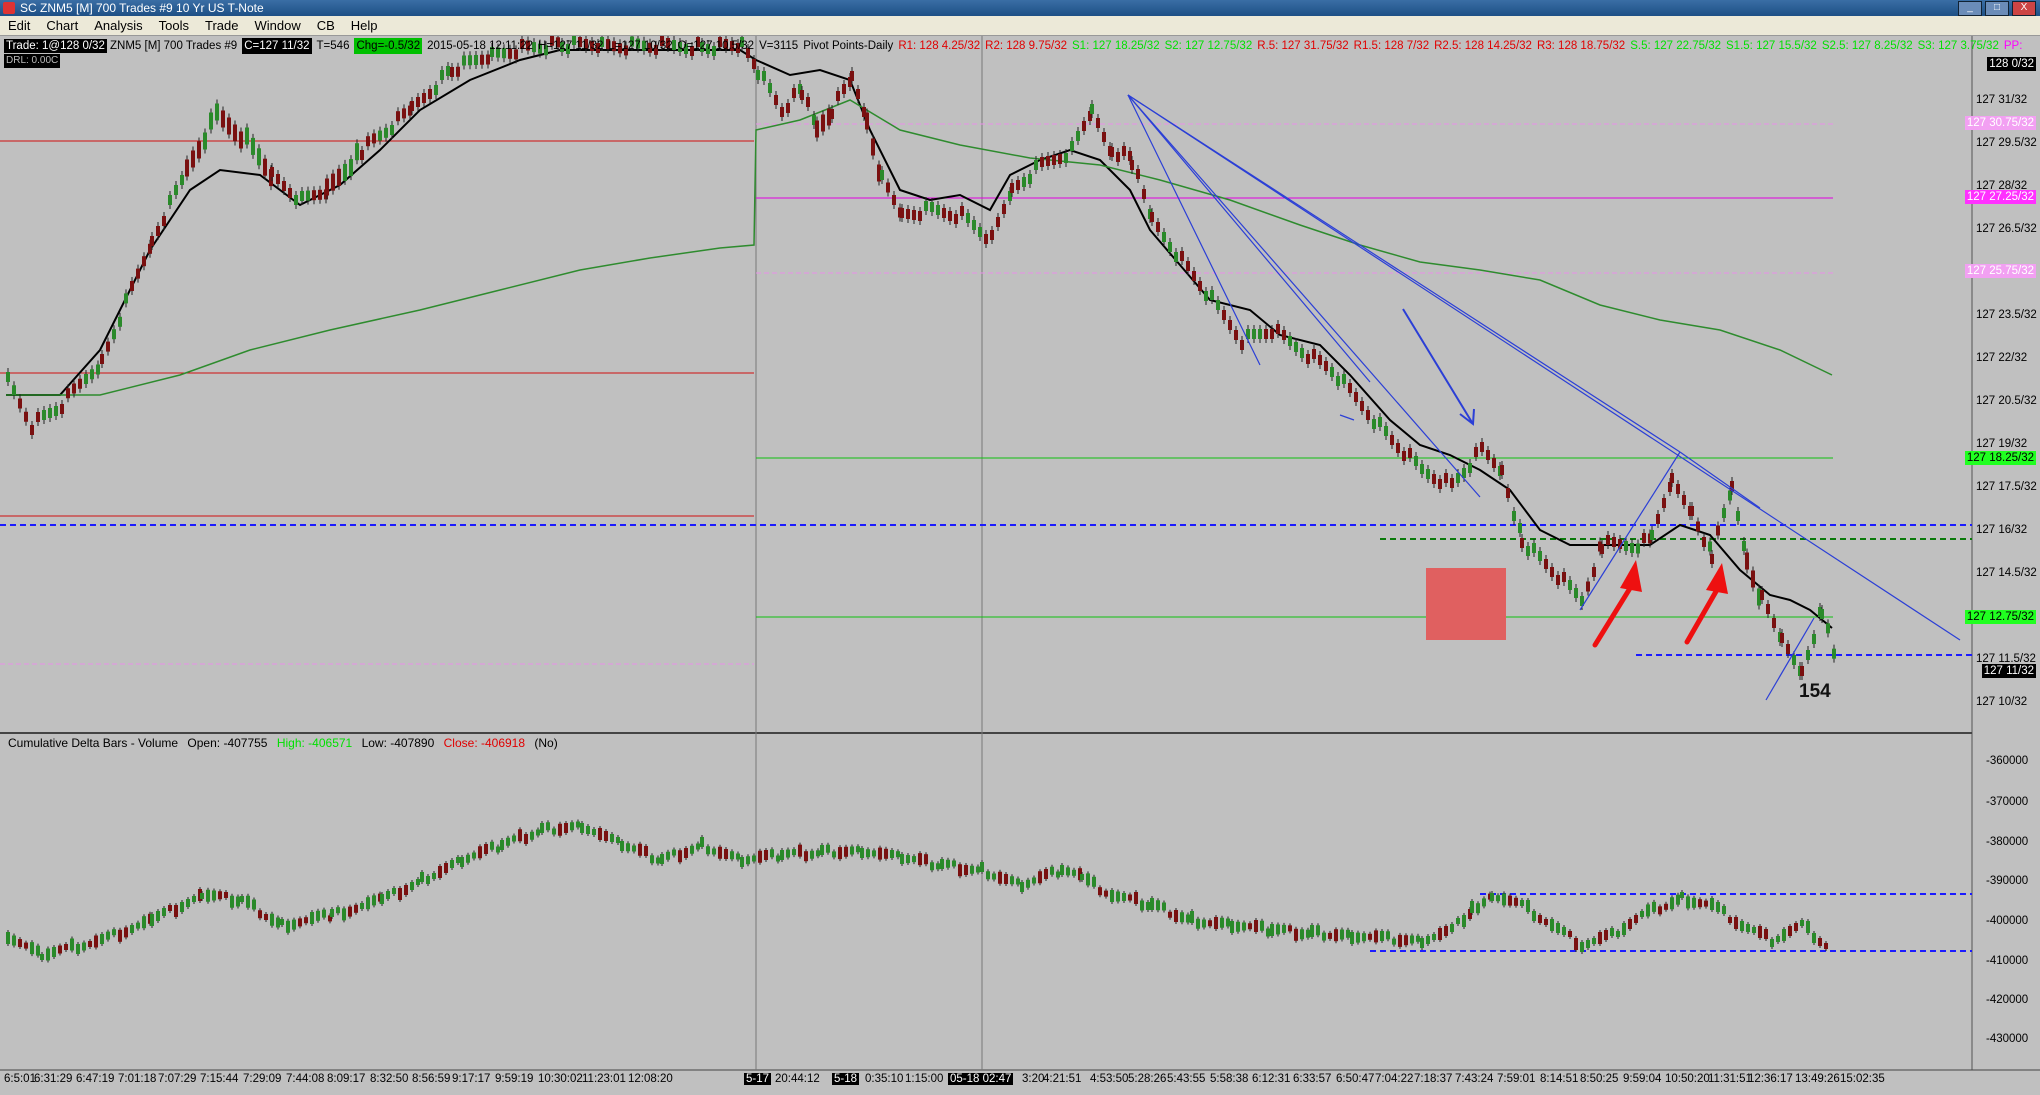  Describe the element at coordinates (174, 25) in the screenshot. I see `menu-tools: Tools` at that location.